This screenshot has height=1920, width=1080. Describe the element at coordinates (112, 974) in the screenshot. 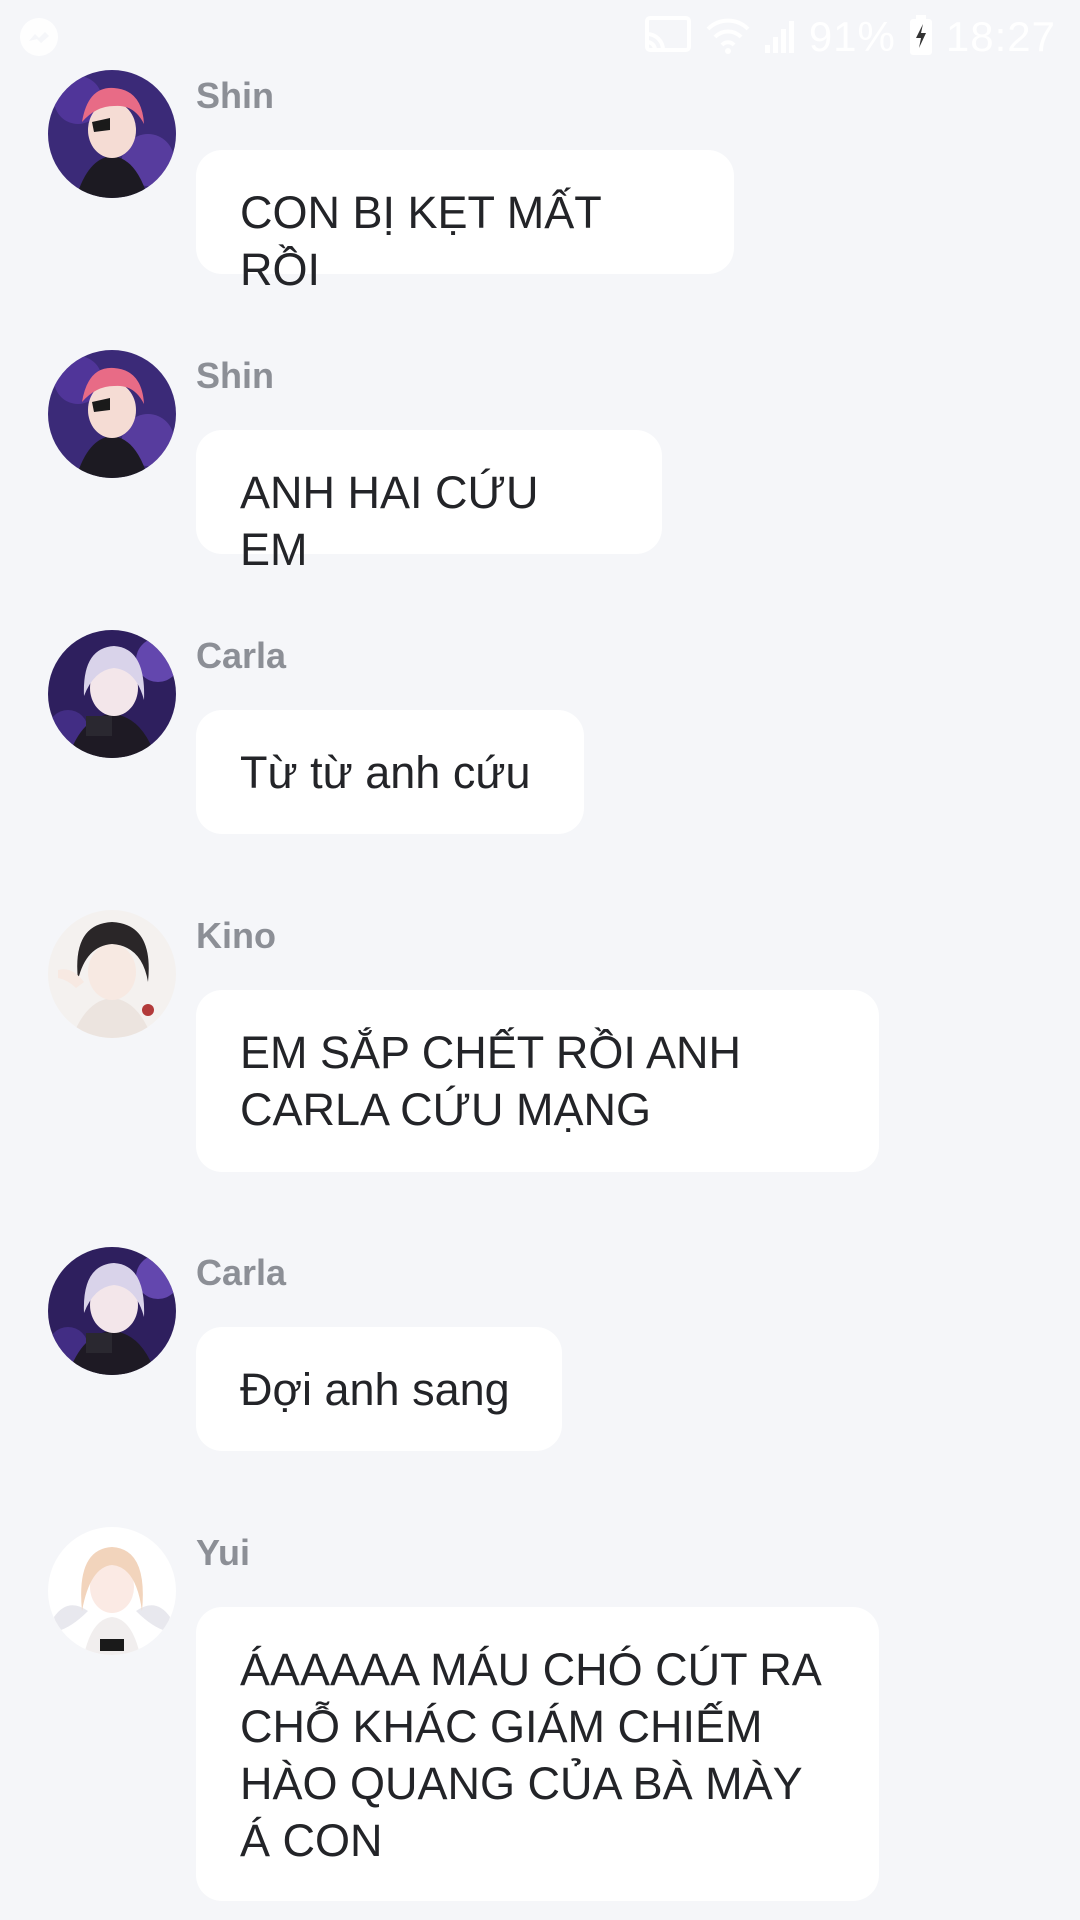

I see `kino-avatar` at that location.